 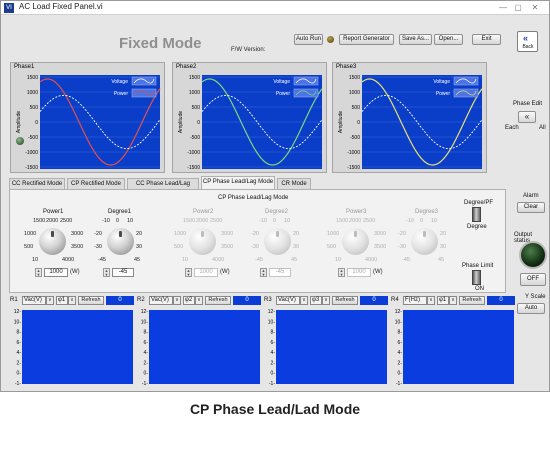 What do you see at coordinates (96, 183) in the screenshot?
I see `tab-cp-rectified: CP Rectified Mode` at bounding box center [96, 183].